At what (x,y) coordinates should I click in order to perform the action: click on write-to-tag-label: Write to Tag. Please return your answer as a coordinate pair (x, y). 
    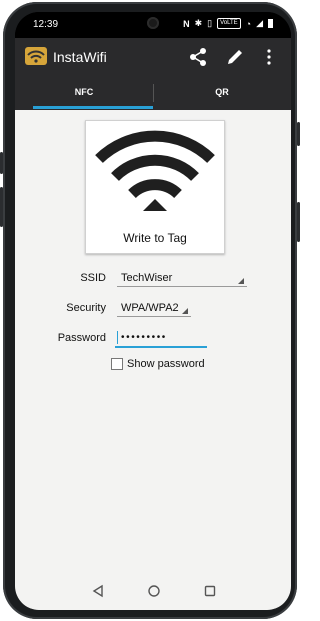
    Looking at the image, I should click on (155, 238).